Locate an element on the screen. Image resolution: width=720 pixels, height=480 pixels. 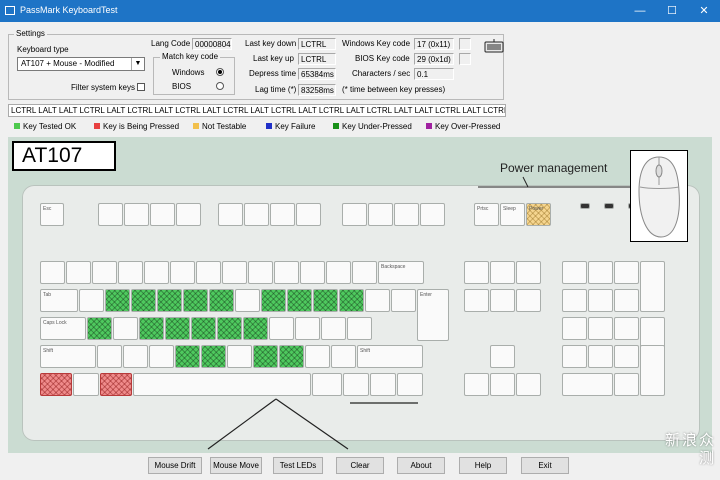
windows-key-code-field: 17 (0x11) is located at coordinates (434, 44).